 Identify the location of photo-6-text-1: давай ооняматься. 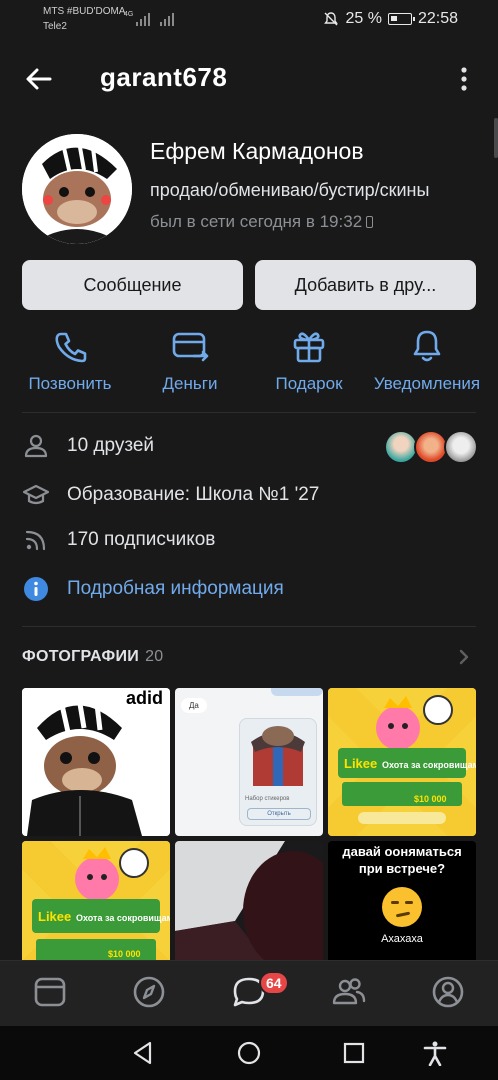
(402, 851).